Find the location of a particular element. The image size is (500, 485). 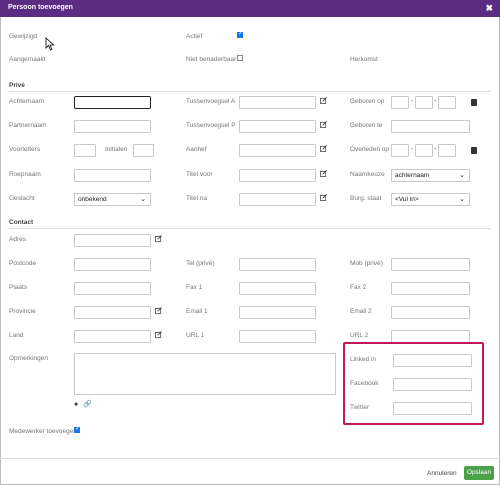

geslacht-label: Geslacht is located at coordinates (22, 198).